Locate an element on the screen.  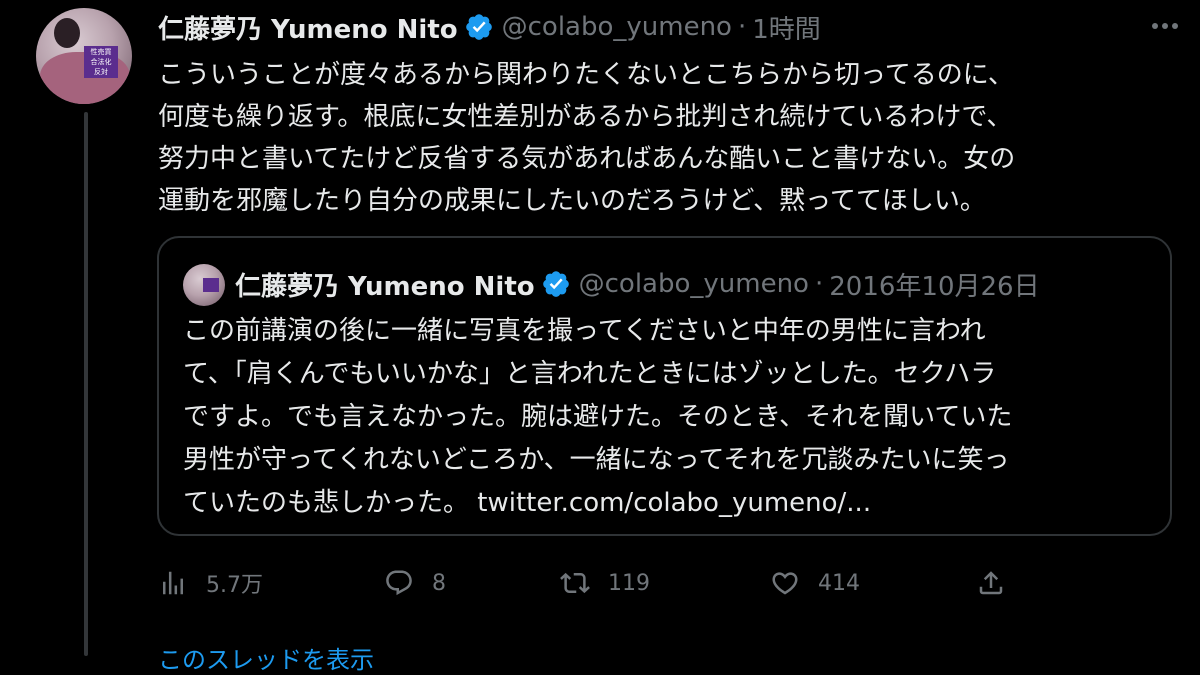
views-count: 5.7万 is located at coordinates (234, 585).